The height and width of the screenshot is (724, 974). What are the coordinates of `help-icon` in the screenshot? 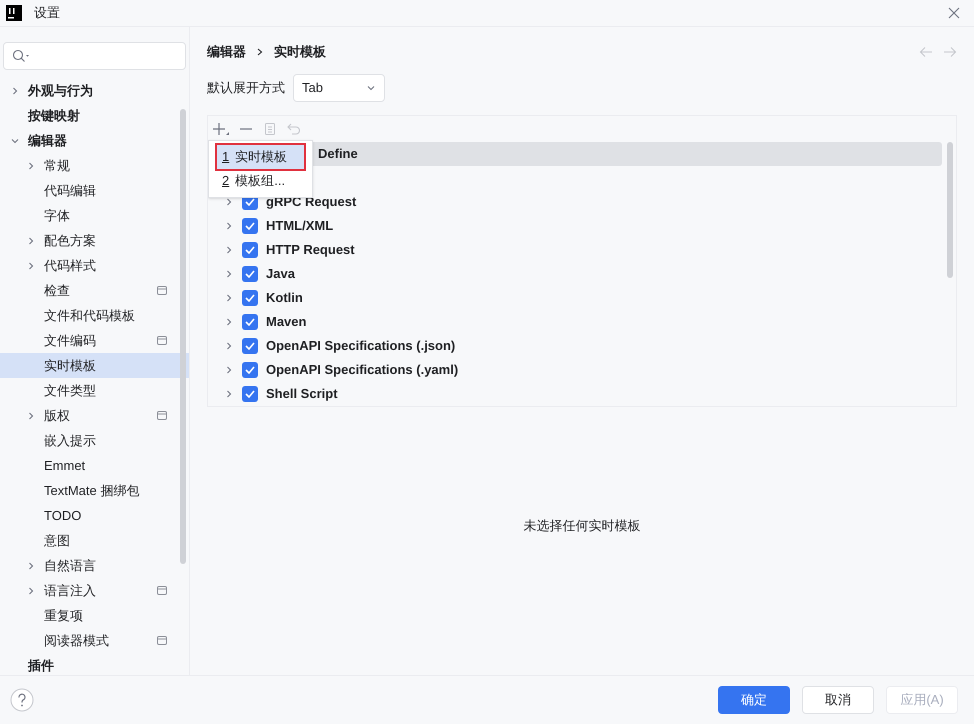 It's located at (22, 700).